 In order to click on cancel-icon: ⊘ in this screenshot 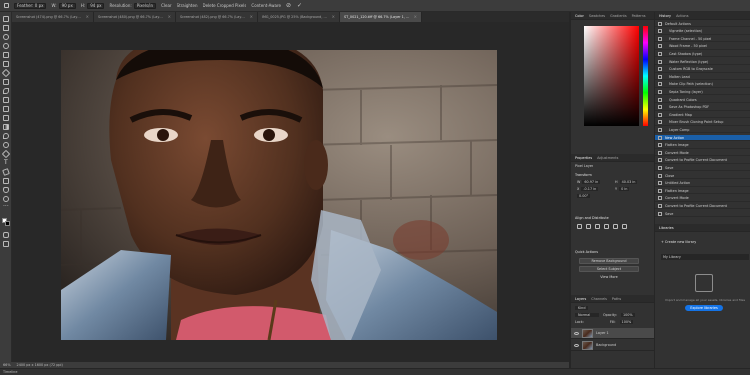, I will do `click(289, 5)`.